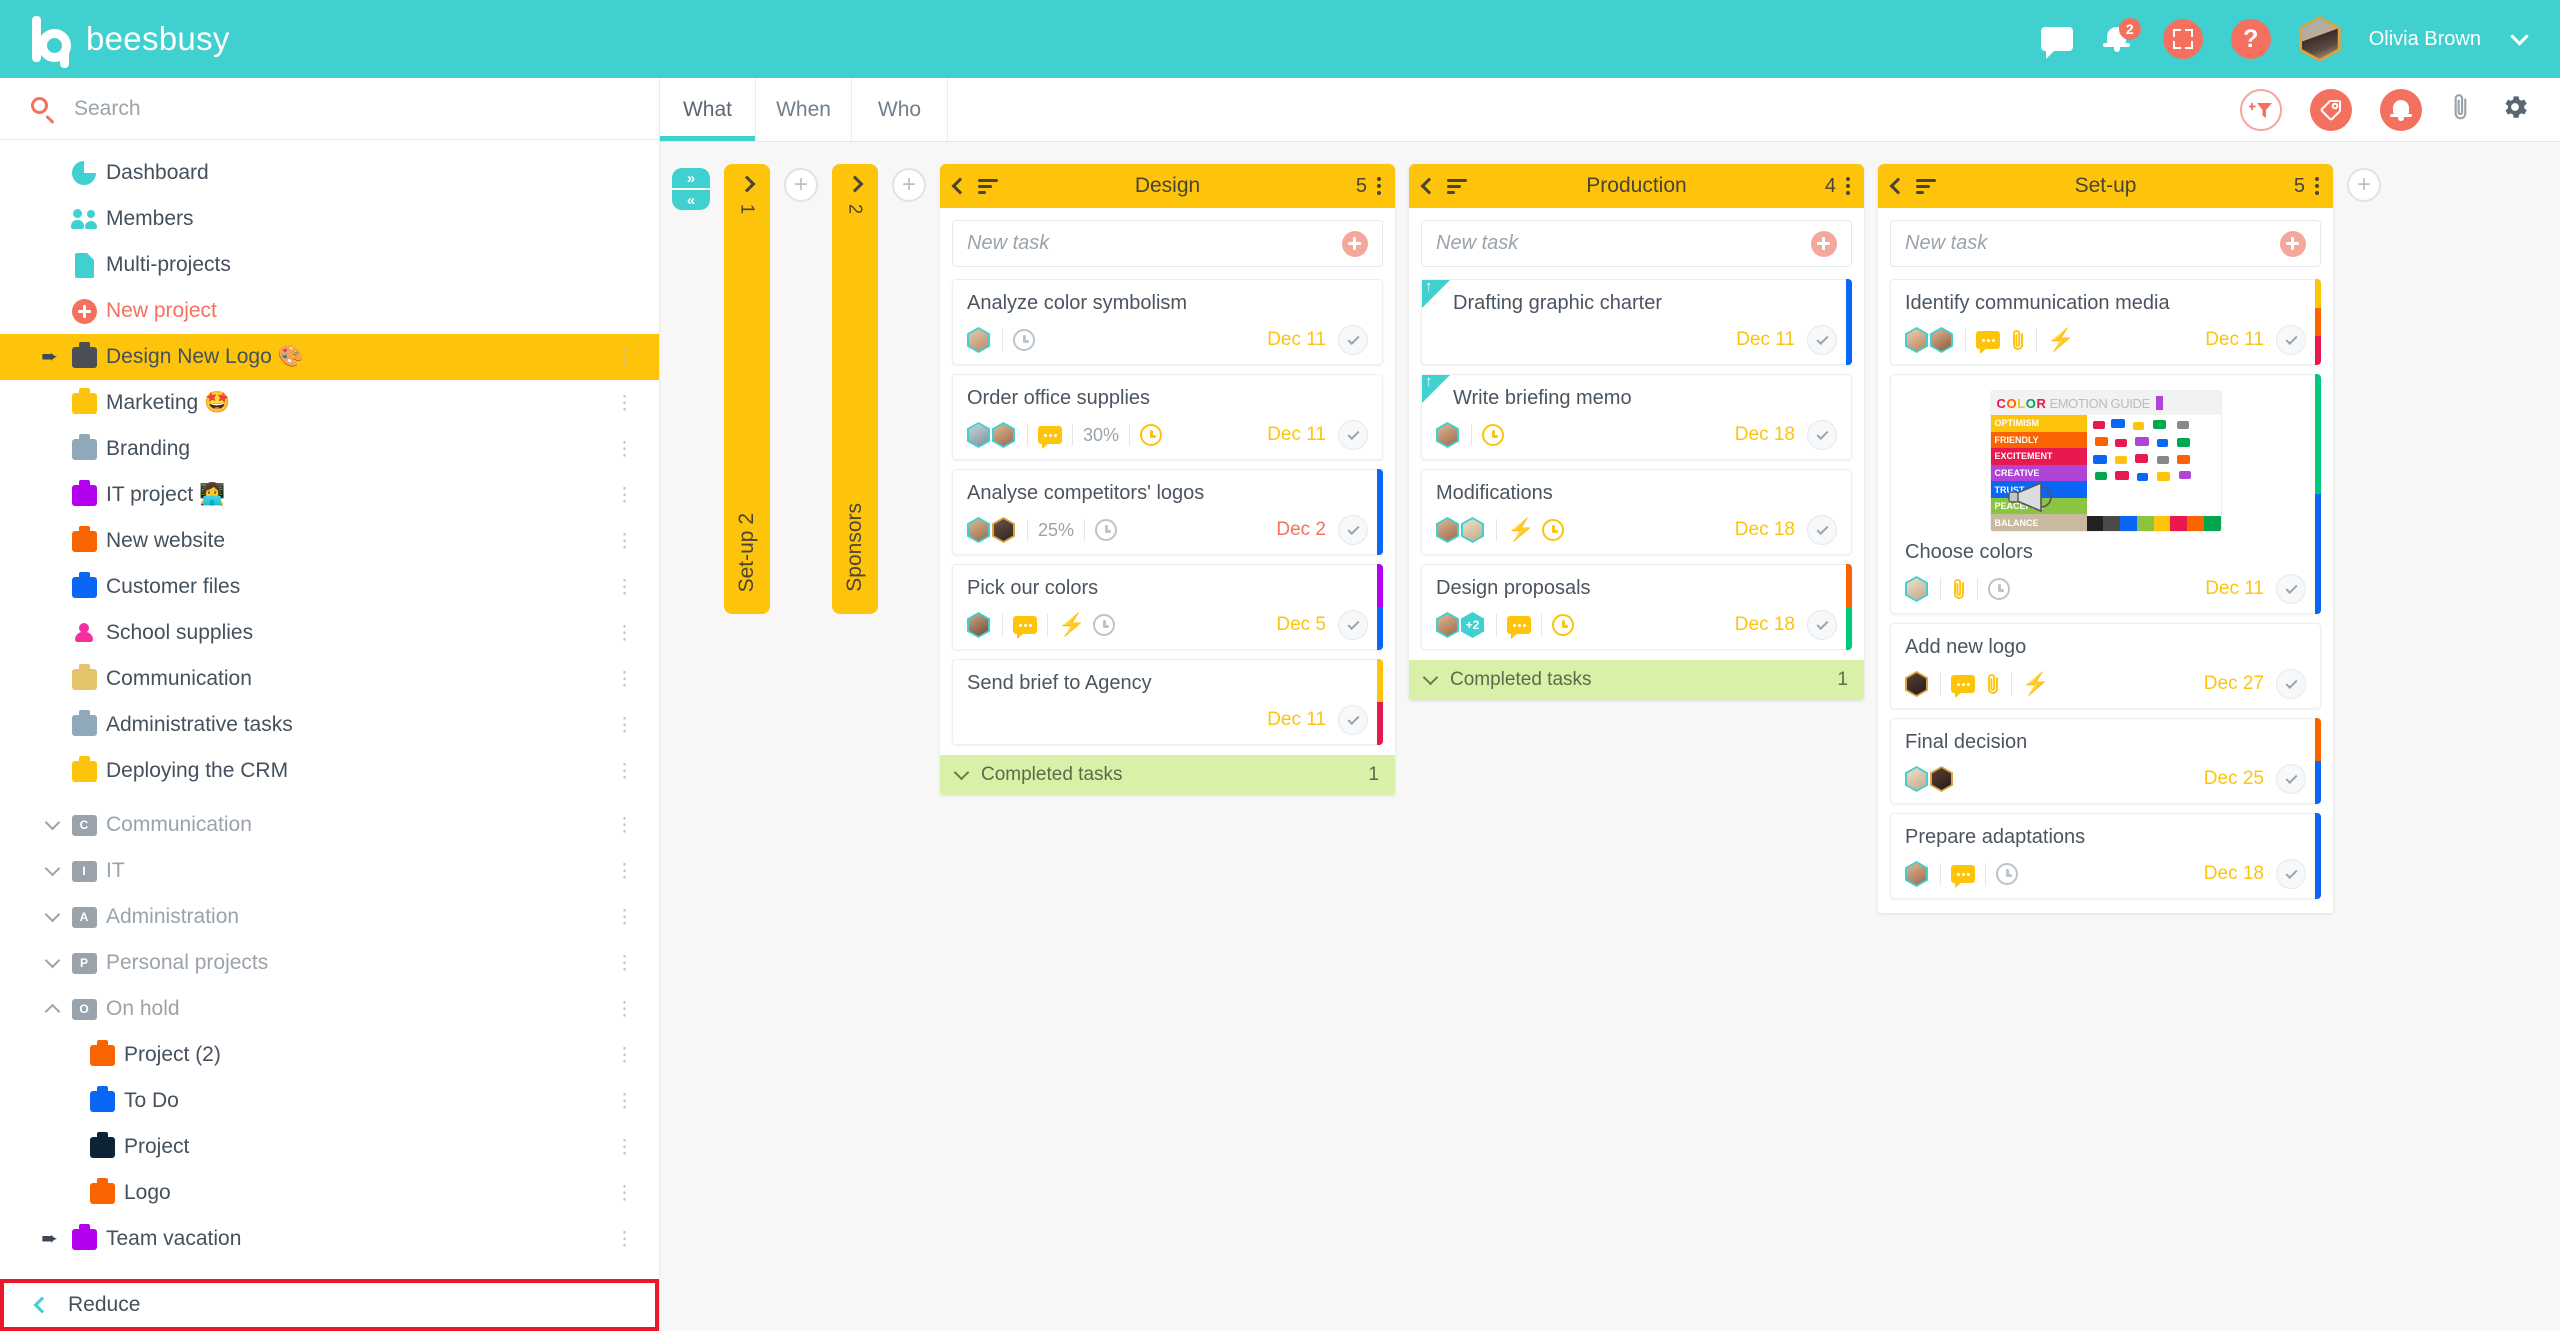 The image size is (2560, 1331). What do you see at coordinates (1461, 625) in the screenshot?
I see `assignee-avatars: +2` at bounding box center [1461, 625].